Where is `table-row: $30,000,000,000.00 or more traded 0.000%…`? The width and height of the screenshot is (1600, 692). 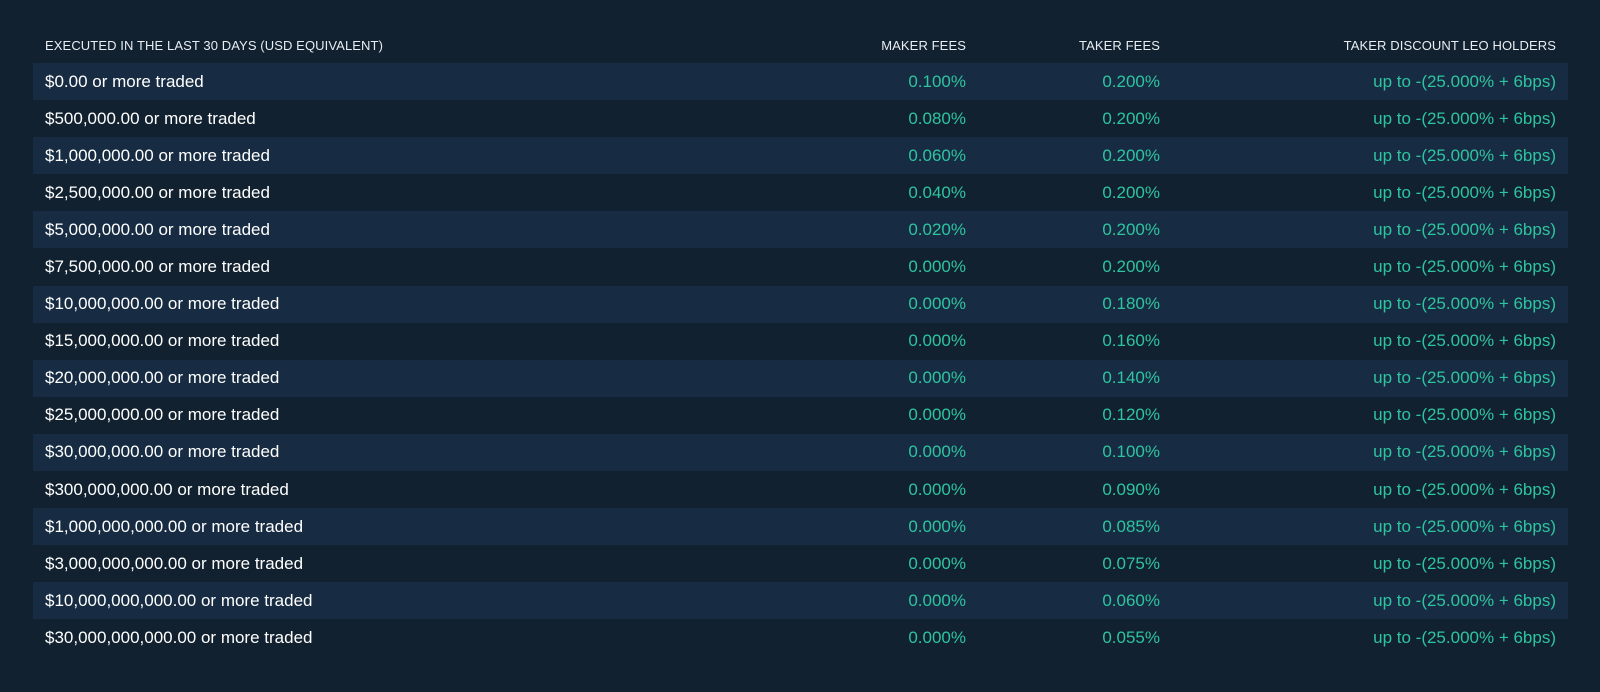
table-row: $30,000,000,000.00 or more traded 0.000%… is located at coordinates (800, 638).